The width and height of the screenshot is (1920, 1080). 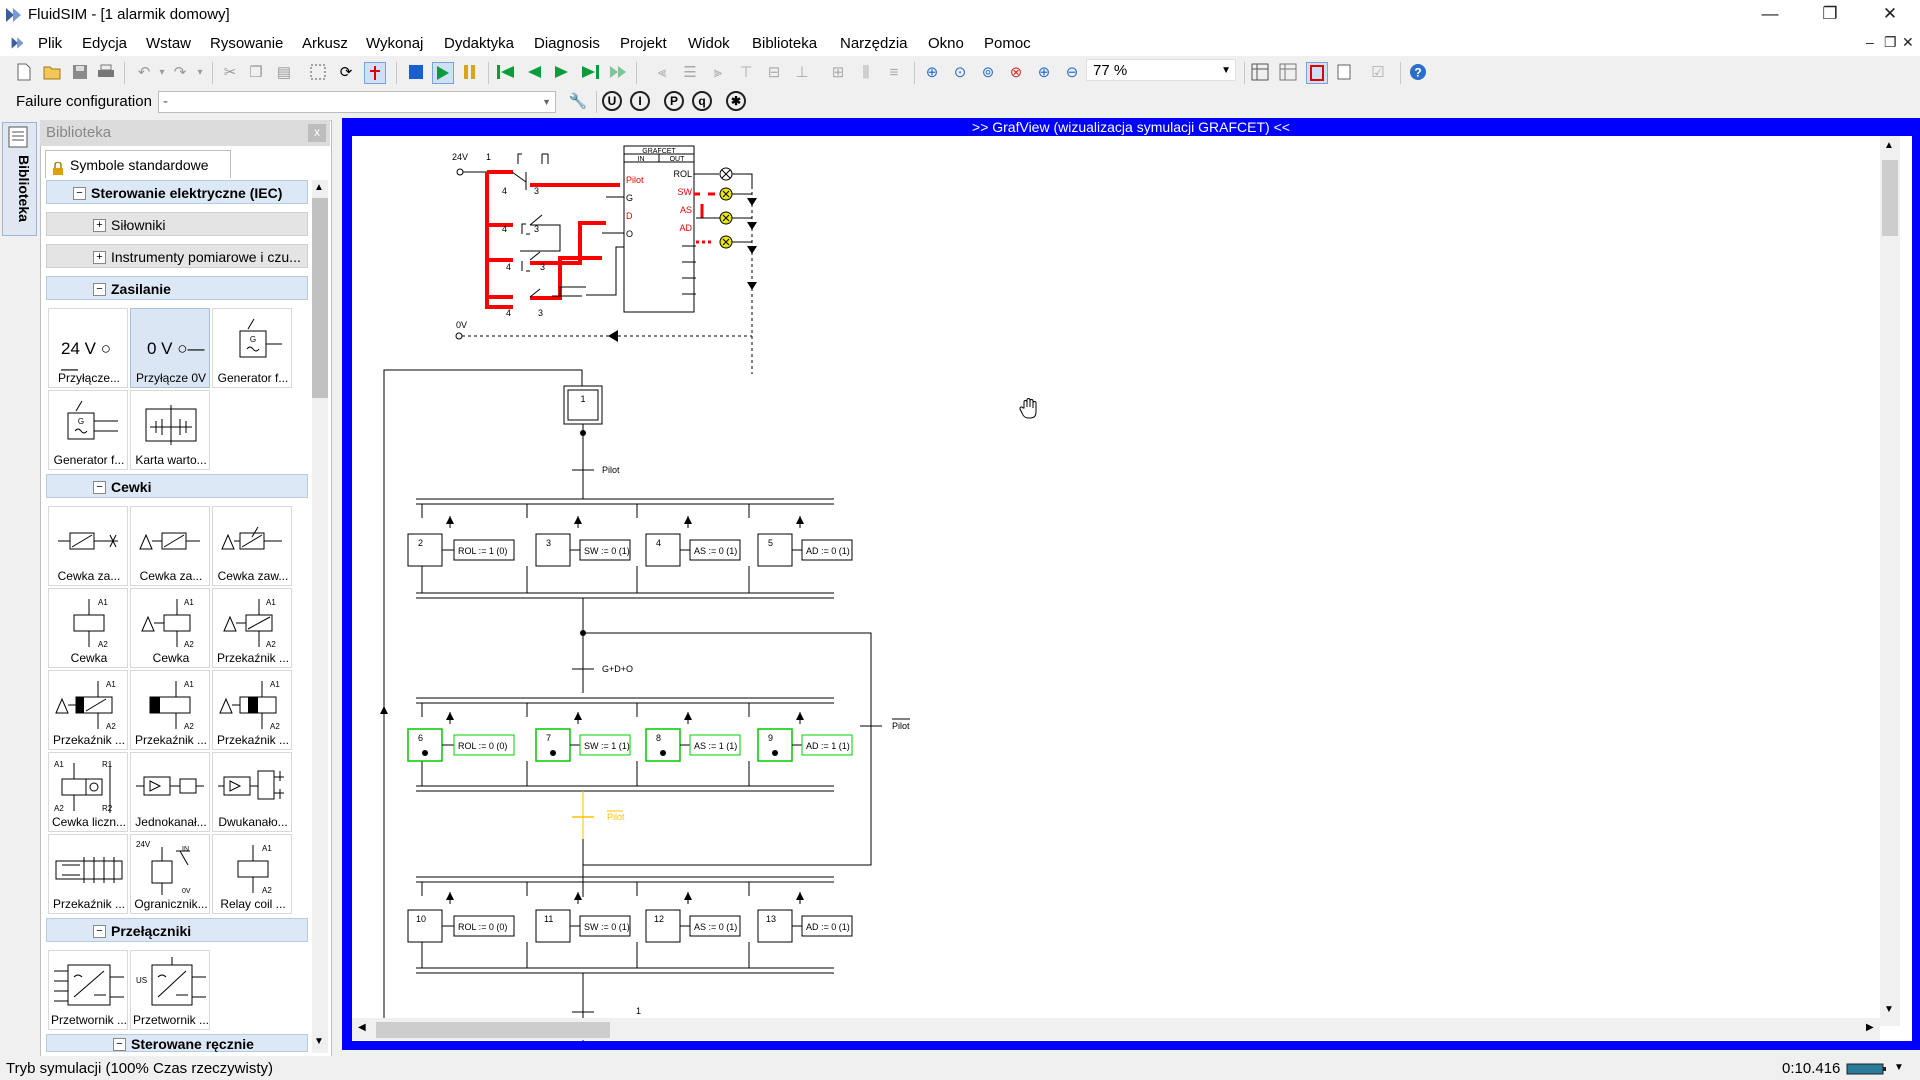 What do you see at coordinates (177, 930) in the screenshot?
I see `category-przelaczniki: − Przełączniki` at bounding box center [177, 930].